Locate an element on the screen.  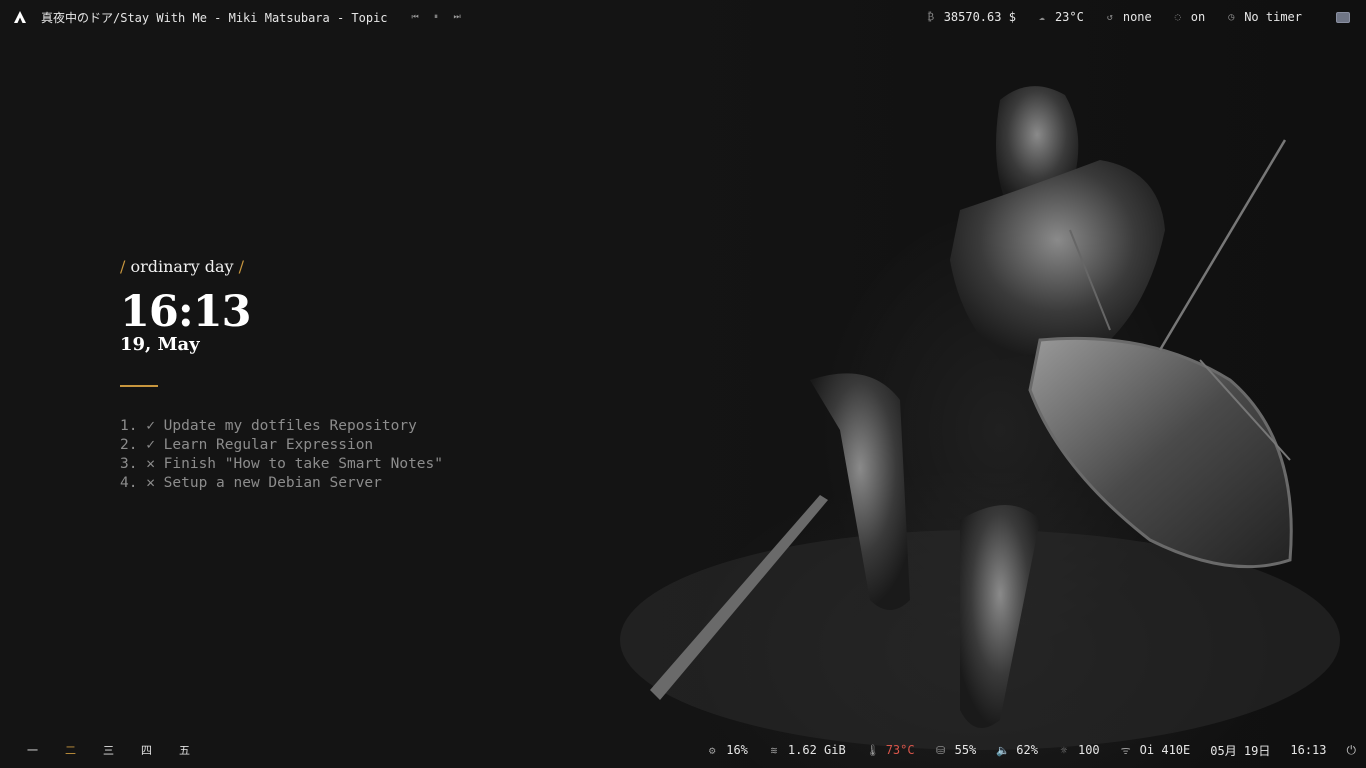
todo-item: 2. ✓ Learn Regular Expression is located at coordinates (247, 445).